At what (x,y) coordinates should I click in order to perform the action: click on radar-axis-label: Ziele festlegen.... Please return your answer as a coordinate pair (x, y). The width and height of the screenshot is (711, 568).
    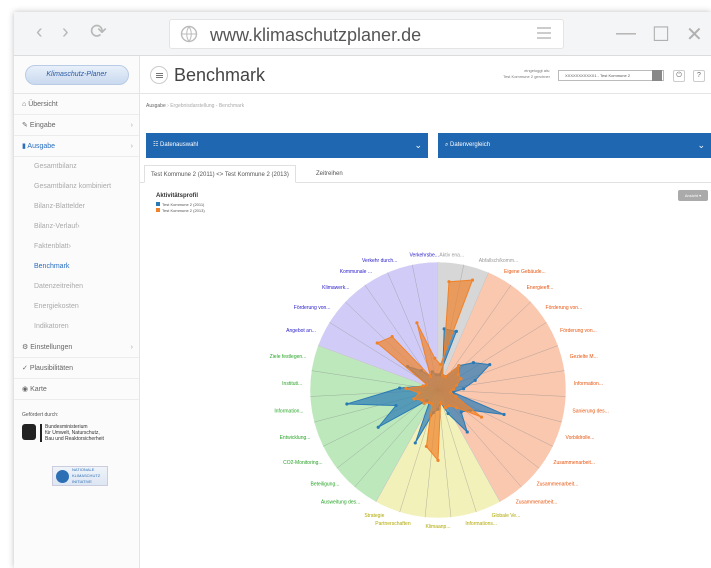
    Looking at the image, I should click on (288, 357).